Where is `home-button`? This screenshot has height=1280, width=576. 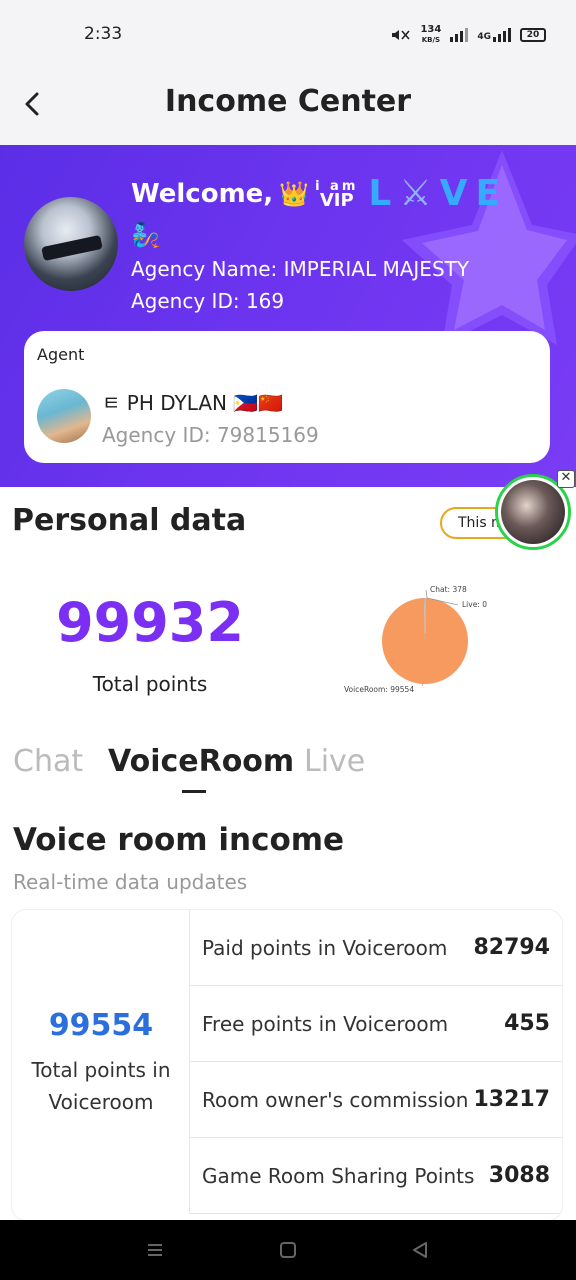 home-button is located at coordinates (288, 1250).